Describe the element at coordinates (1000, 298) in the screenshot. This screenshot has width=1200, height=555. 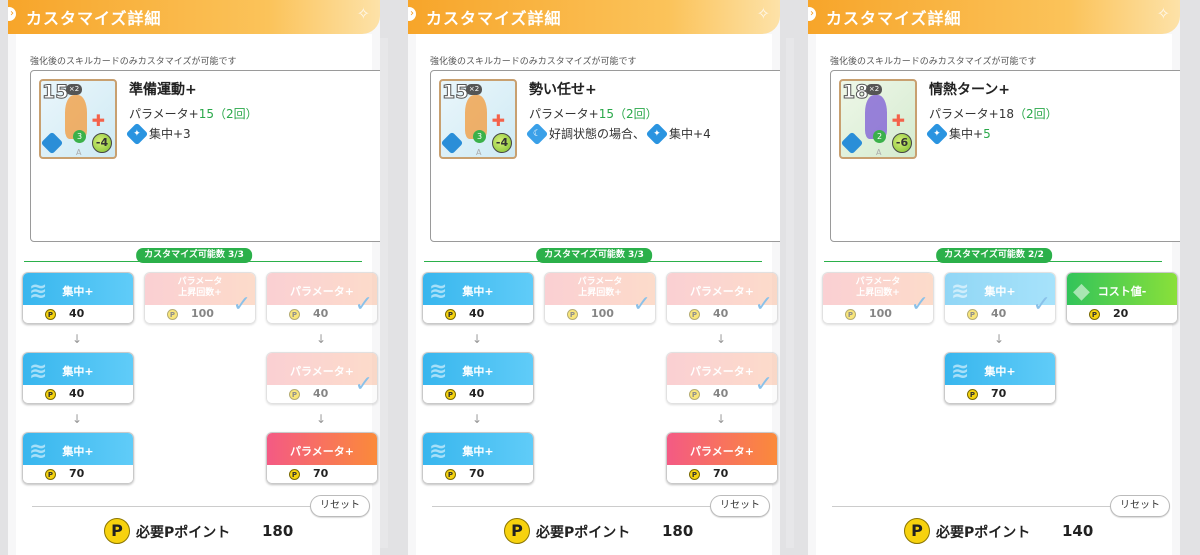
I see `option-concentration-1: ≋ 集中+ P 40 ✓` at that location.